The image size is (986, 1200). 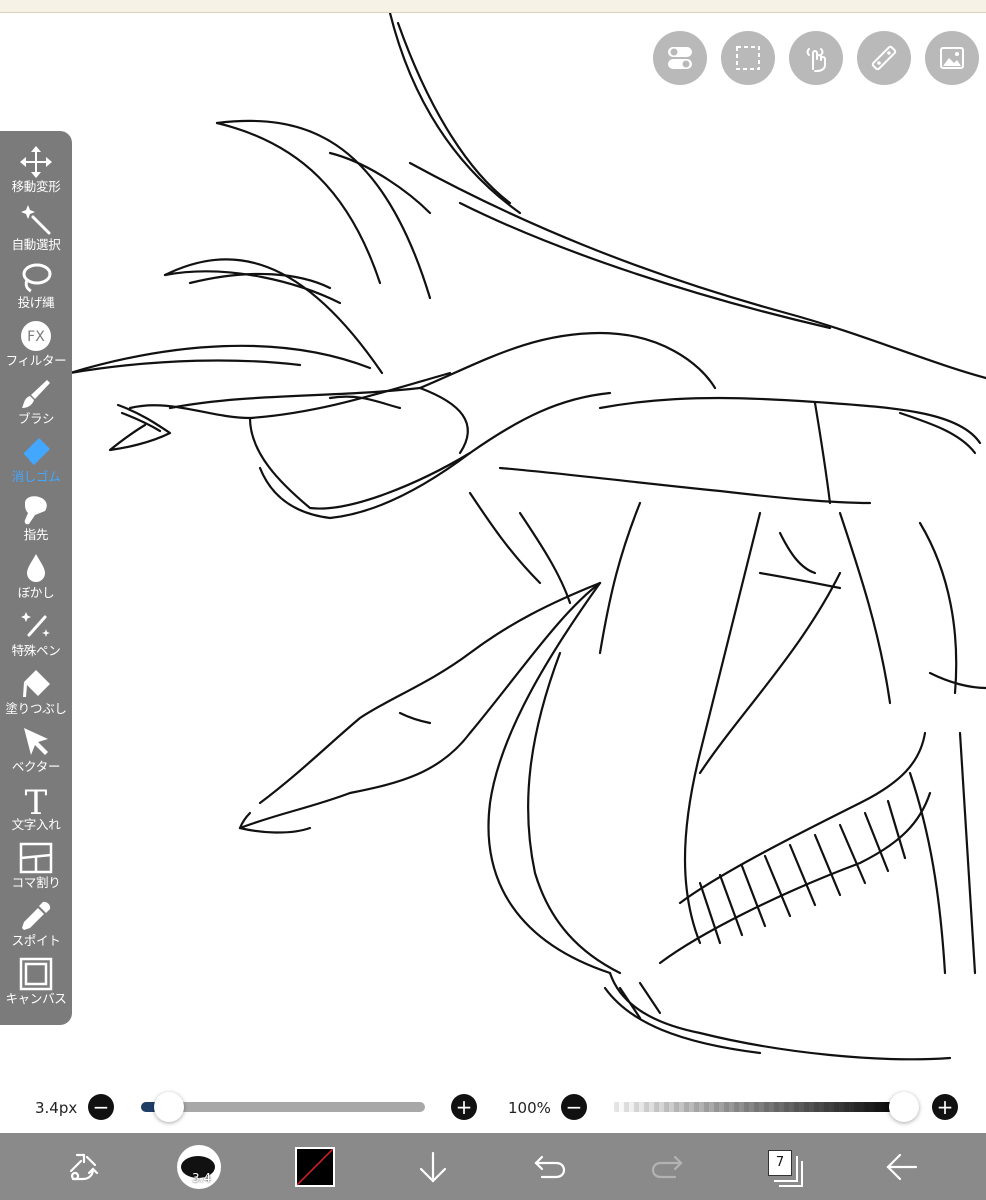 I want to click on lasso-icon, so click(x=37, y=278).